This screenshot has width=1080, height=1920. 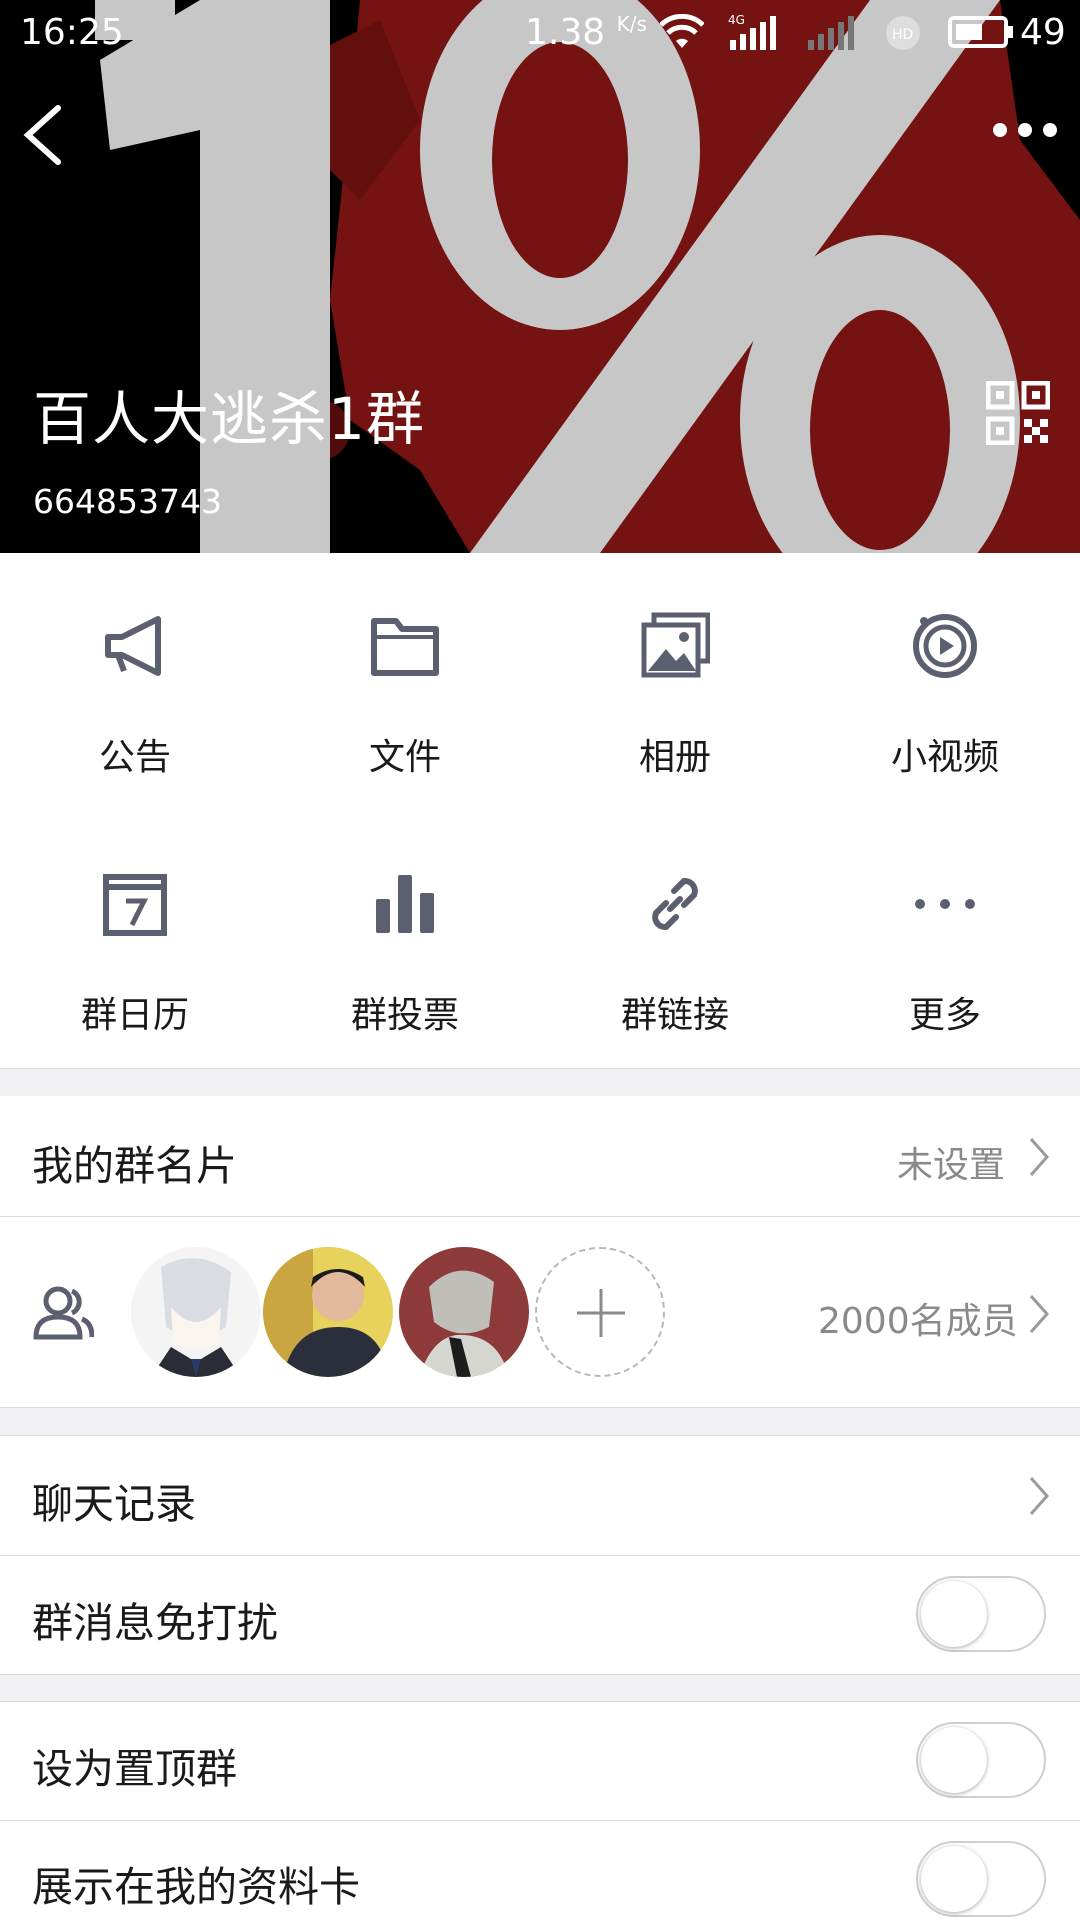 I want to click on tool-link: 群链接, so click(x=675, y=923).